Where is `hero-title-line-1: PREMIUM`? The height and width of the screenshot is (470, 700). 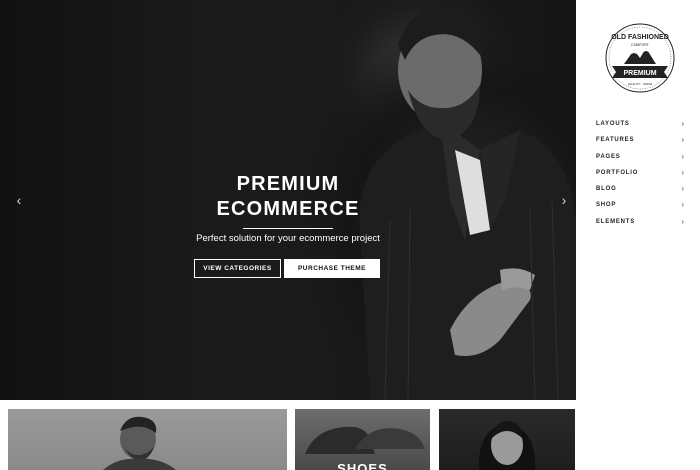 hero-title-line-1: PREMIUM is located at coordinates (288, 184).